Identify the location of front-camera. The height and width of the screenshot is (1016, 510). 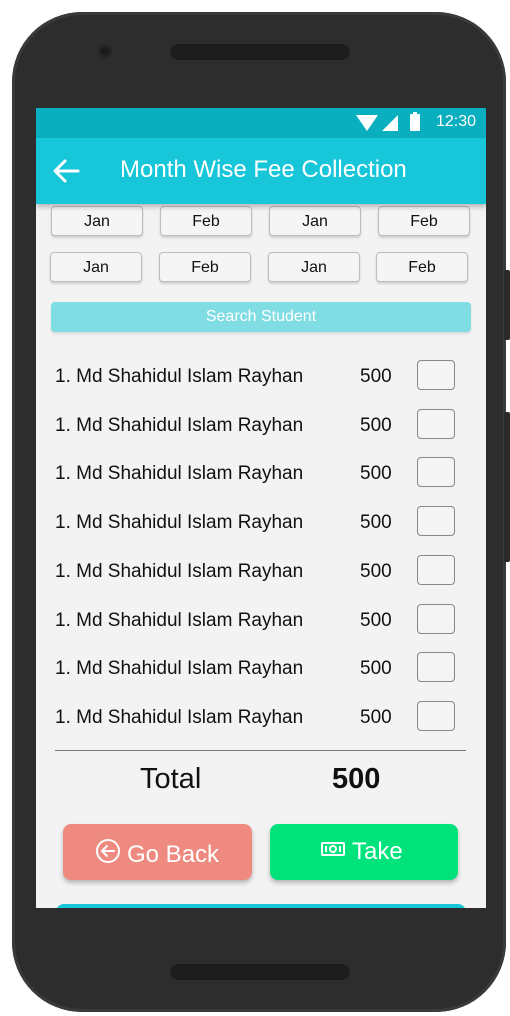
(105, 51).